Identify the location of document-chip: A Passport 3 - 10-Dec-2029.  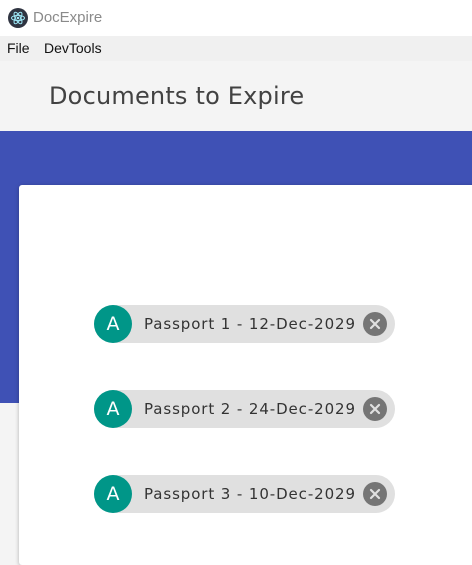
(244, 494).